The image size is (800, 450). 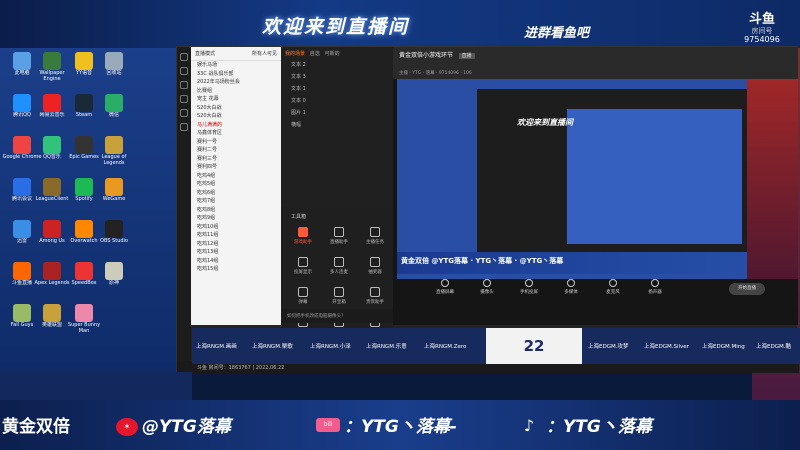 I want to click on stream-title: 黄金双倍小游戏环节, so click(x=426, y=55).